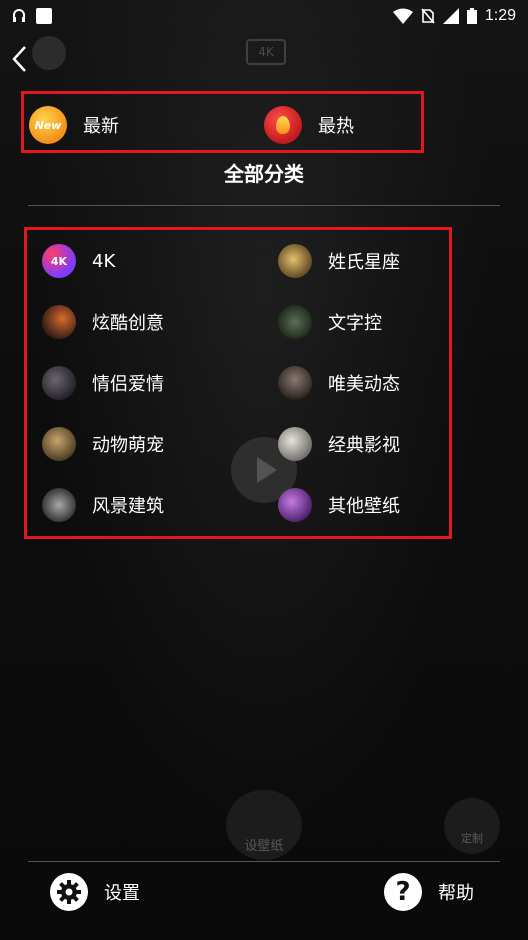 The image size is (528, 940). Describe the element at coordinates (264, 825) in the screenshot. I see `background-set-wallpaper-button: 设壁纸` at that location.